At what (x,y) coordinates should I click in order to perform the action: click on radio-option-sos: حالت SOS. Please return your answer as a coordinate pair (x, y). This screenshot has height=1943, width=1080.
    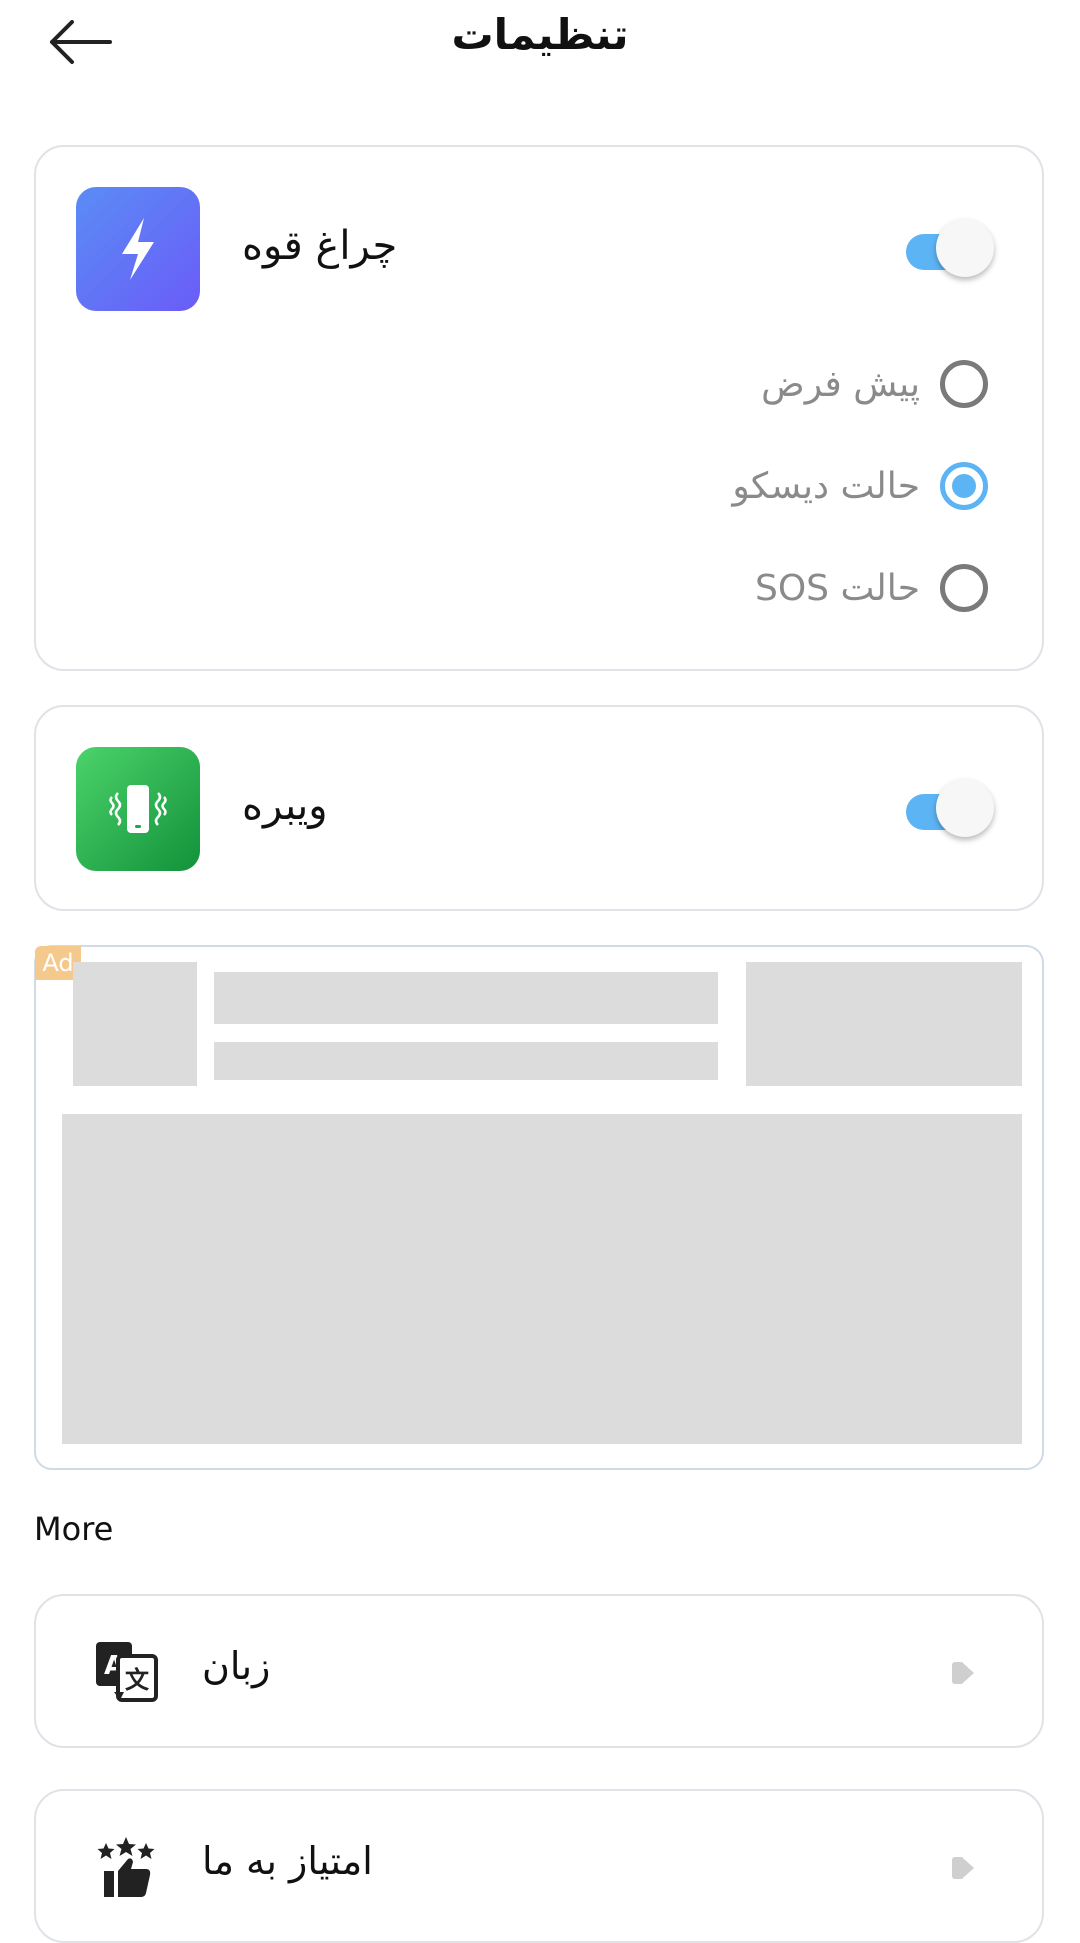
    Looking at the image, I should click on (871, 588).